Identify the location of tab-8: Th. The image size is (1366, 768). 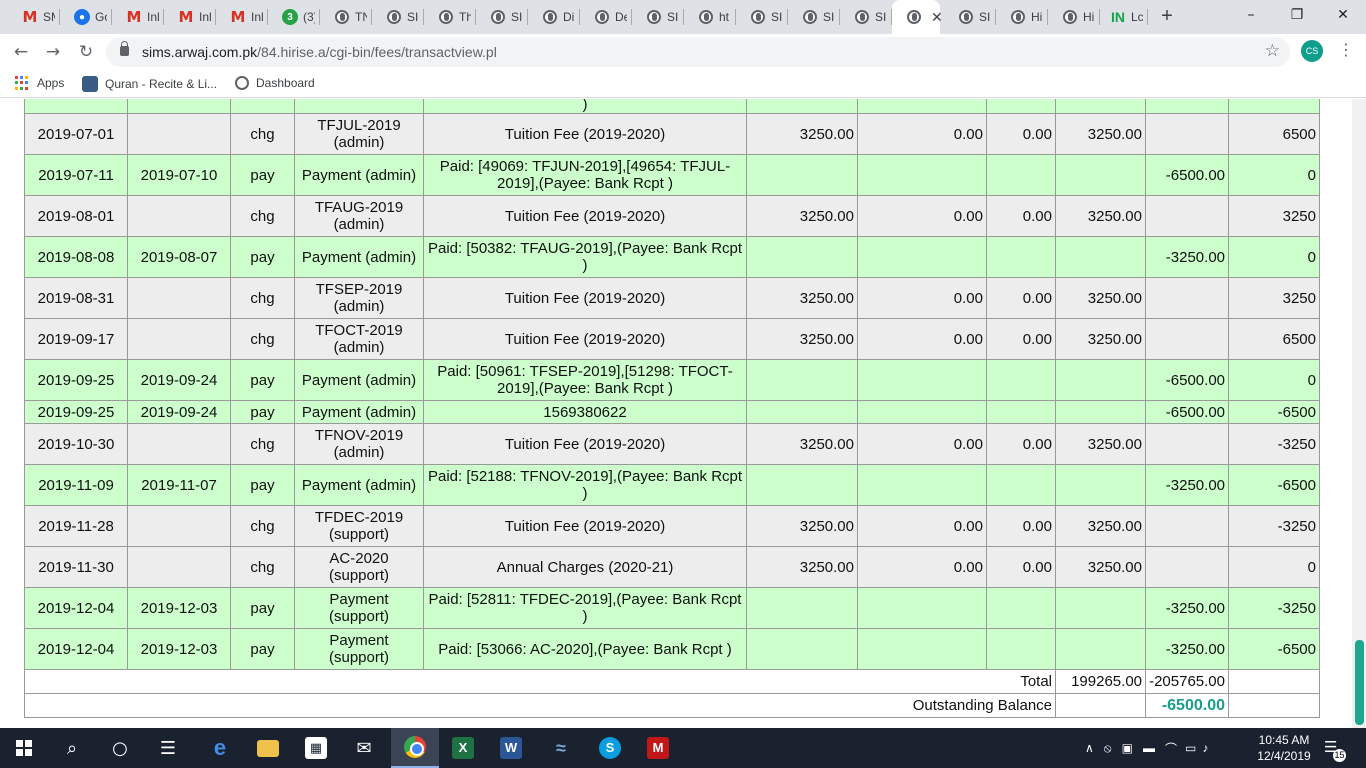
(450, 17).